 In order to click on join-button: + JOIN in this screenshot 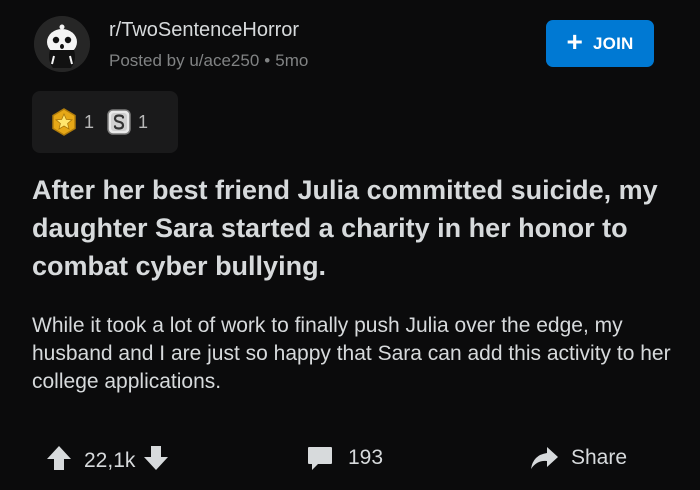, I will do `click(600, 43)`.